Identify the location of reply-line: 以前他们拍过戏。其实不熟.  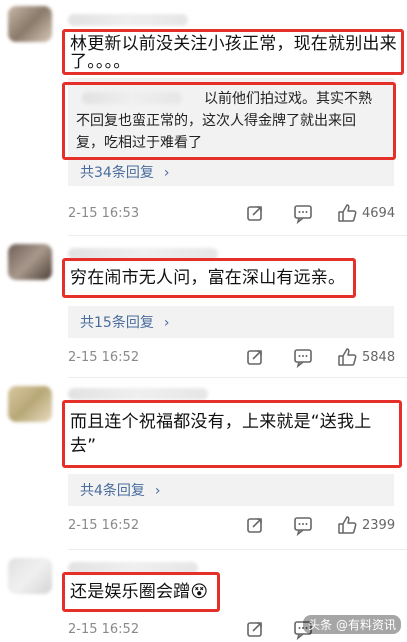
(288, 99).